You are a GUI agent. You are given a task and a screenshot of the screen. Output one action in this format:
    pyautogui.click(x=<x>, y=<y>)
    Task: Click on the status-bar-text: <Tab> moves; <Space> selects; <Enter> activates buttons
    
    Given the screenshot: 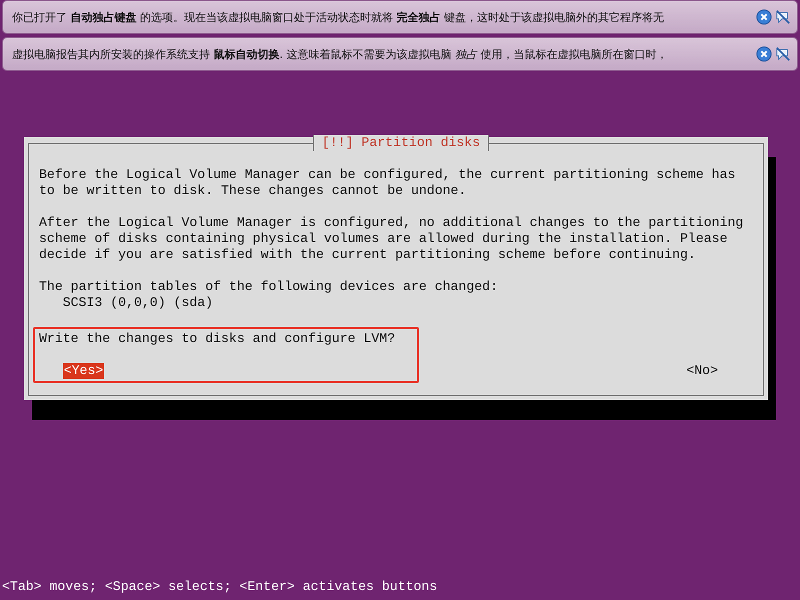 What is the action you would take?
    pyautogui.click(x=219, y=587)
    